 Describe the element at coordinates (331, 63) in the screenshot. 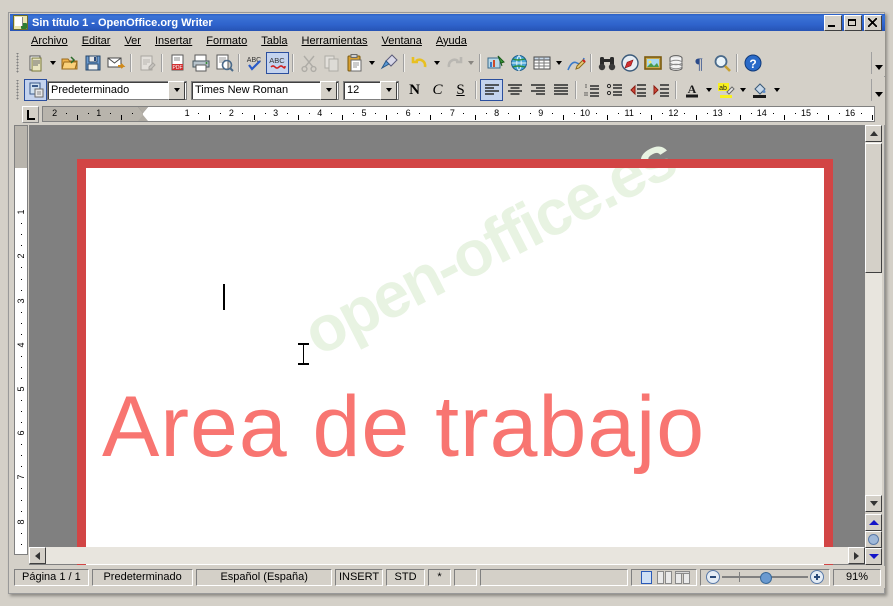

I see `copy-icon` at that location.